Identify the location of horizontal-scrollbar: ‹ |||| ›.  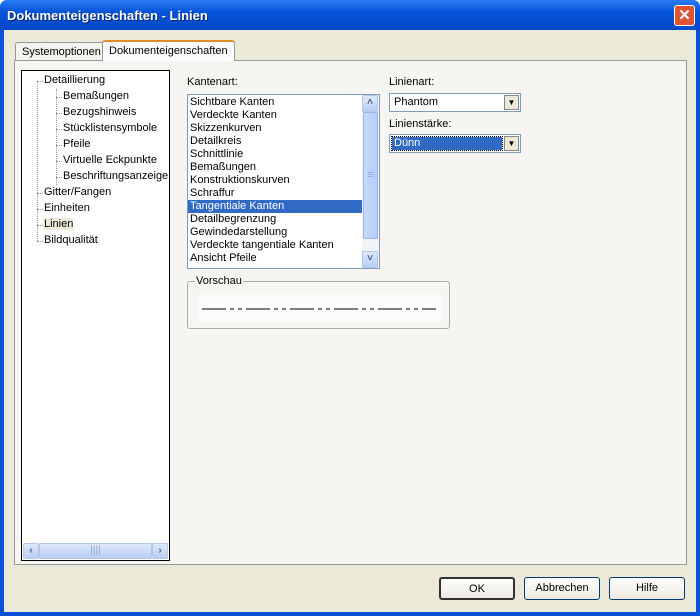
(95, 551).